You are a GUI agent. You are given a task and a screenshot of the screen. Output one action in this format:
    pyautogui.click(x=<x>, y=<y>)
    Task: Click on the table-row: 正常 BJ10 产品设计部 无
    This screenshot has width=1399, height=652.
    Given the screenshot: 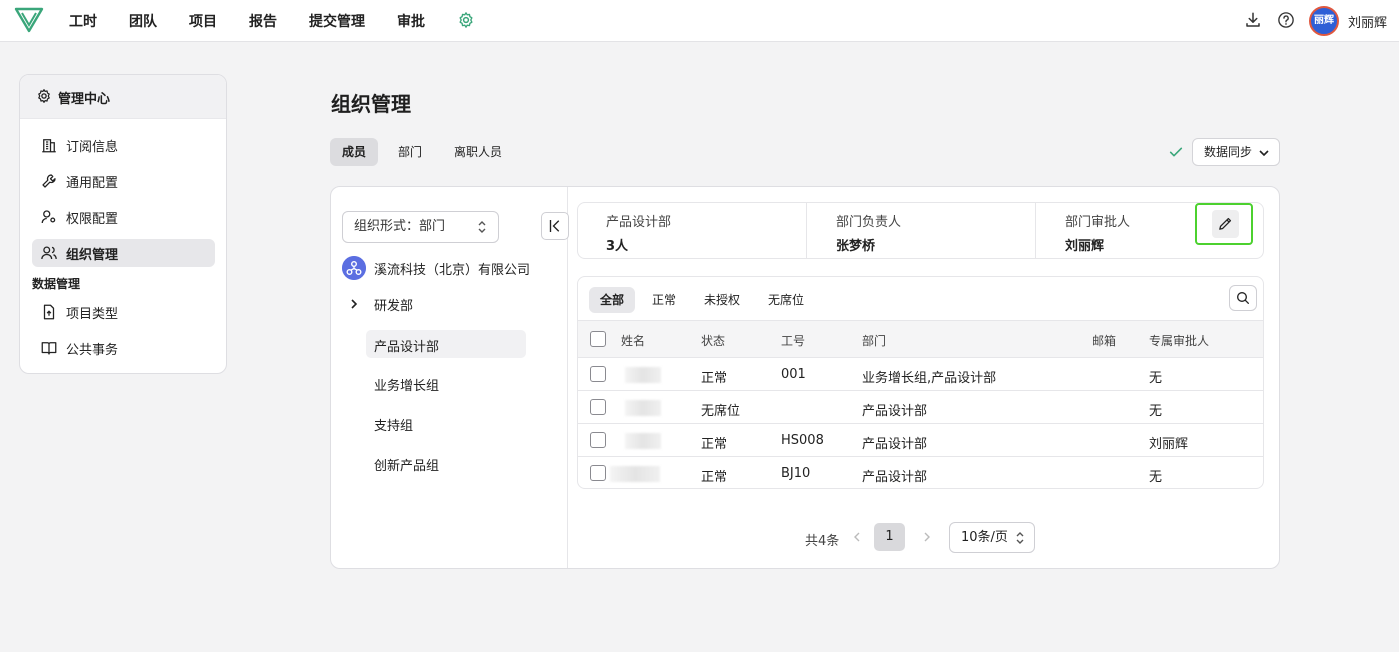 What is the action you would take?
    pyautogui.click(x=920, y=472)
    